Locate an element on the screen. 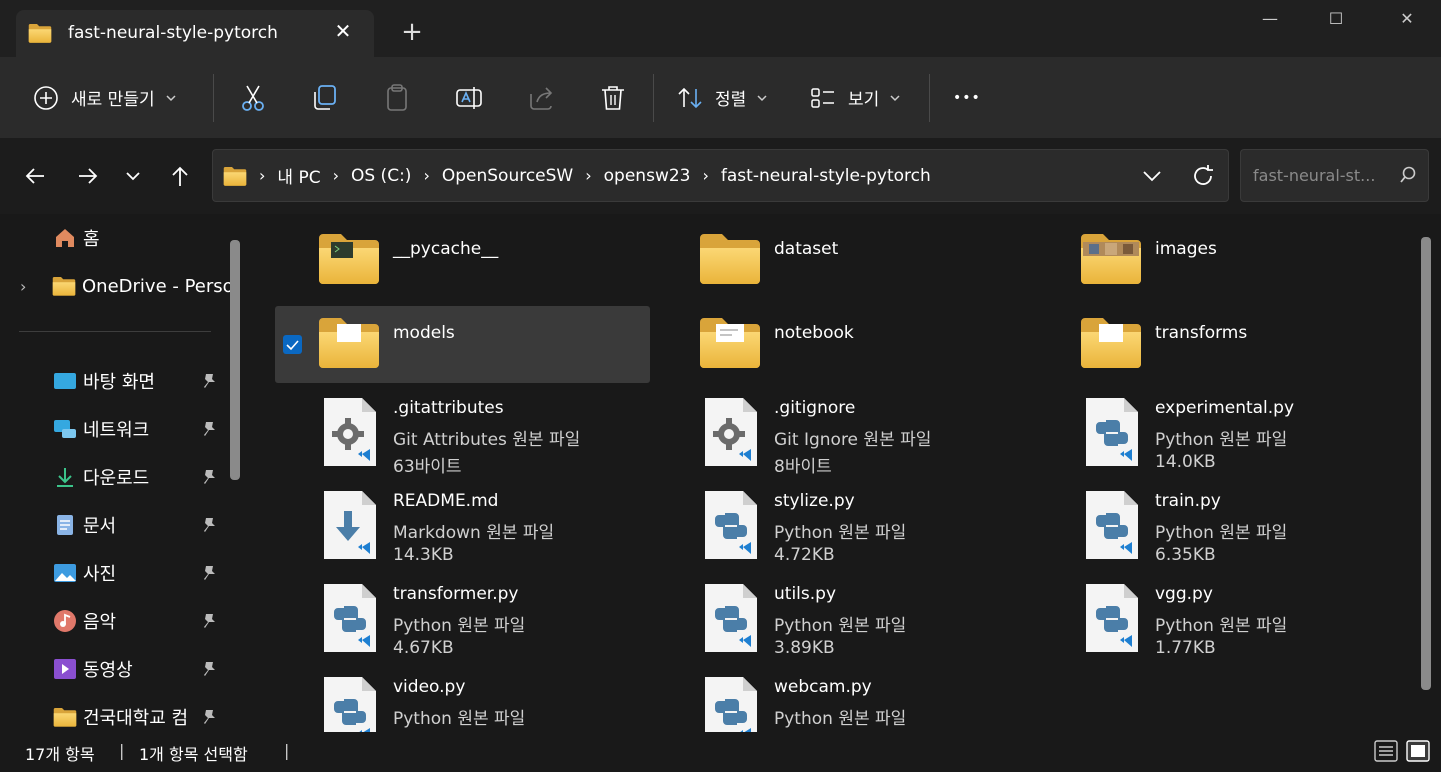 The height and width of the screenshot is (772, 1441). rename-icon is located at coordinates (469, 98).